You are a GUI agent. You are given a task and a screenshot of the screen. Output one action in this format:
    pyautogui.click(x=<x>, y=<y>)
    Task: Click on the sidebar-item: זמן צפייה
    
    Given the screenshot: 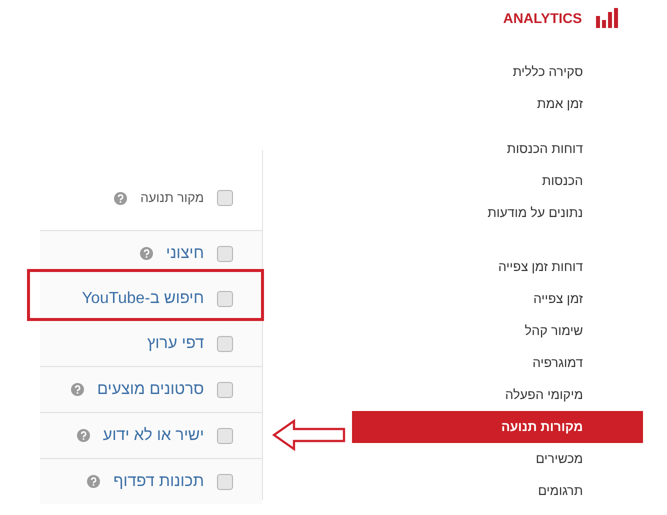 What is the action you would take?
    pyautogui.click(x=497, y=299)
    